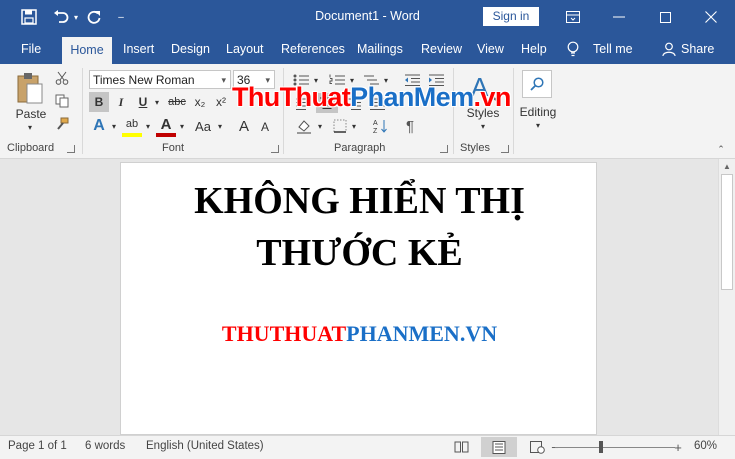 The height and width of the screenshot is (459, 735). I want to click on share-person-icon, so click(669, 49).